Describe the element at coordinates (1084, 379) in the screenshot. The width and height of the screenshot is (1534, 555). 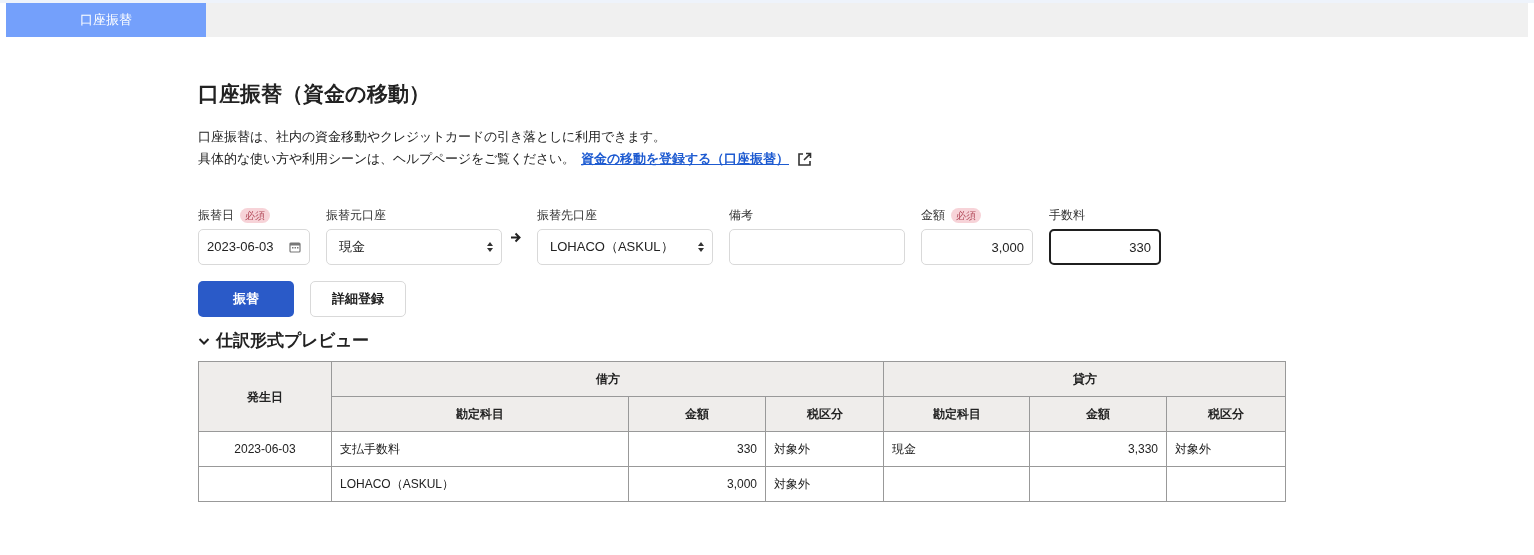
I see `column-header: 貸方` at that location.